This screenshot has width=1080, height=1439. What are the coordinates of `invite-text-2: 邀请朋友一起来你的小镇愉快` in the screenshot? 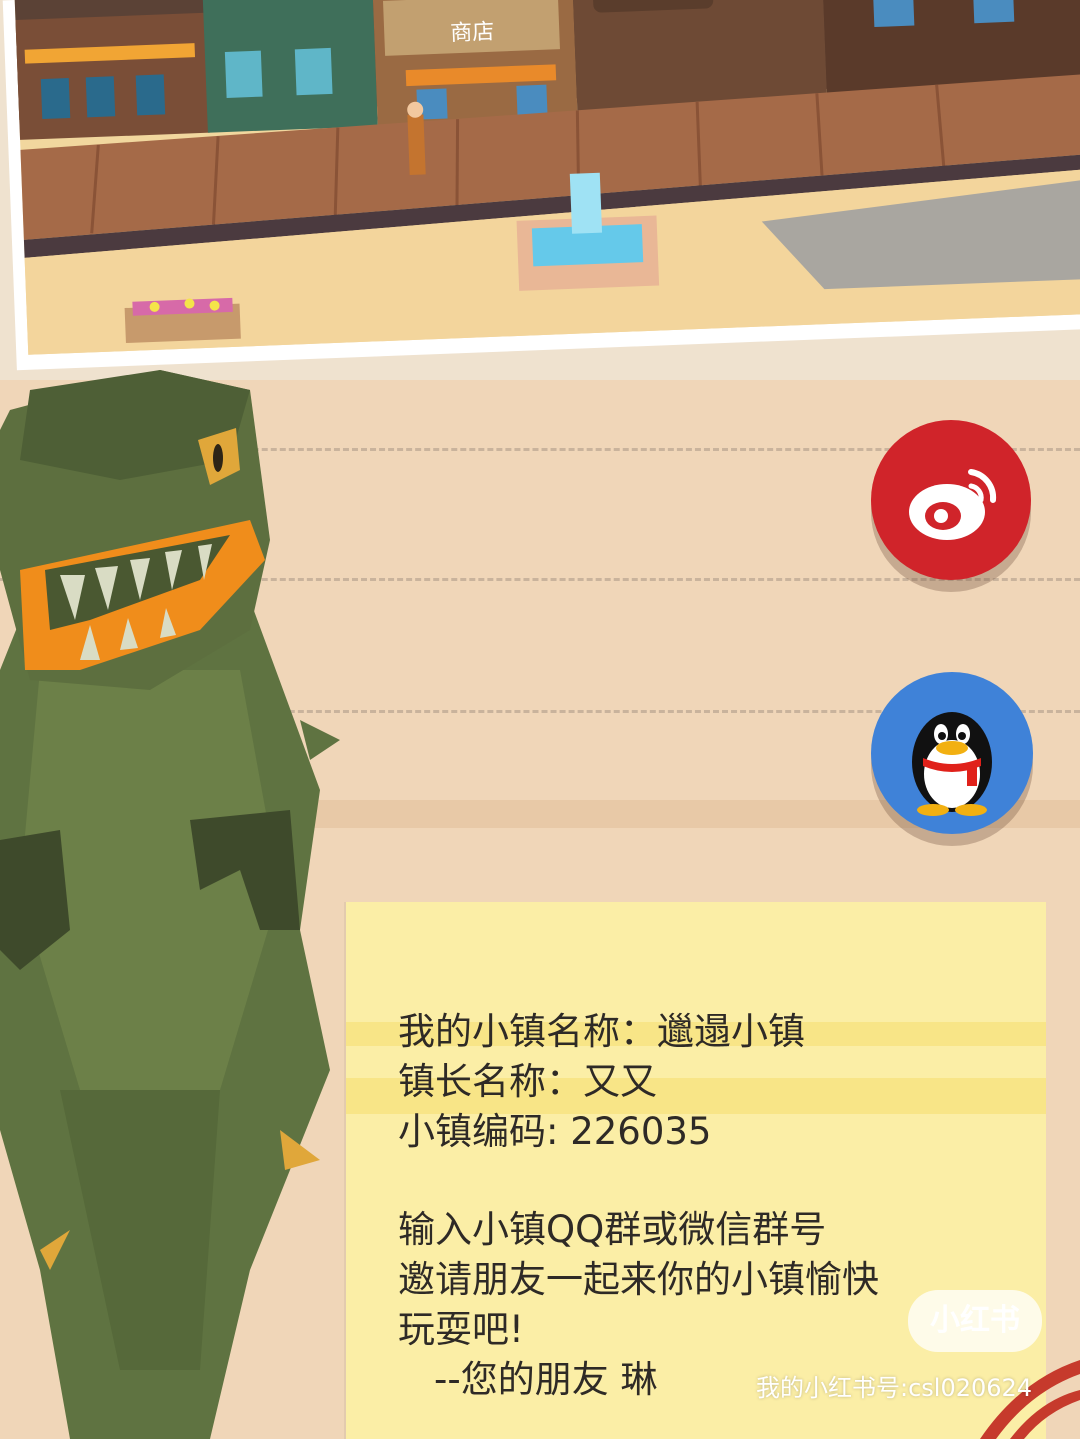 It's located at (638, 1279).